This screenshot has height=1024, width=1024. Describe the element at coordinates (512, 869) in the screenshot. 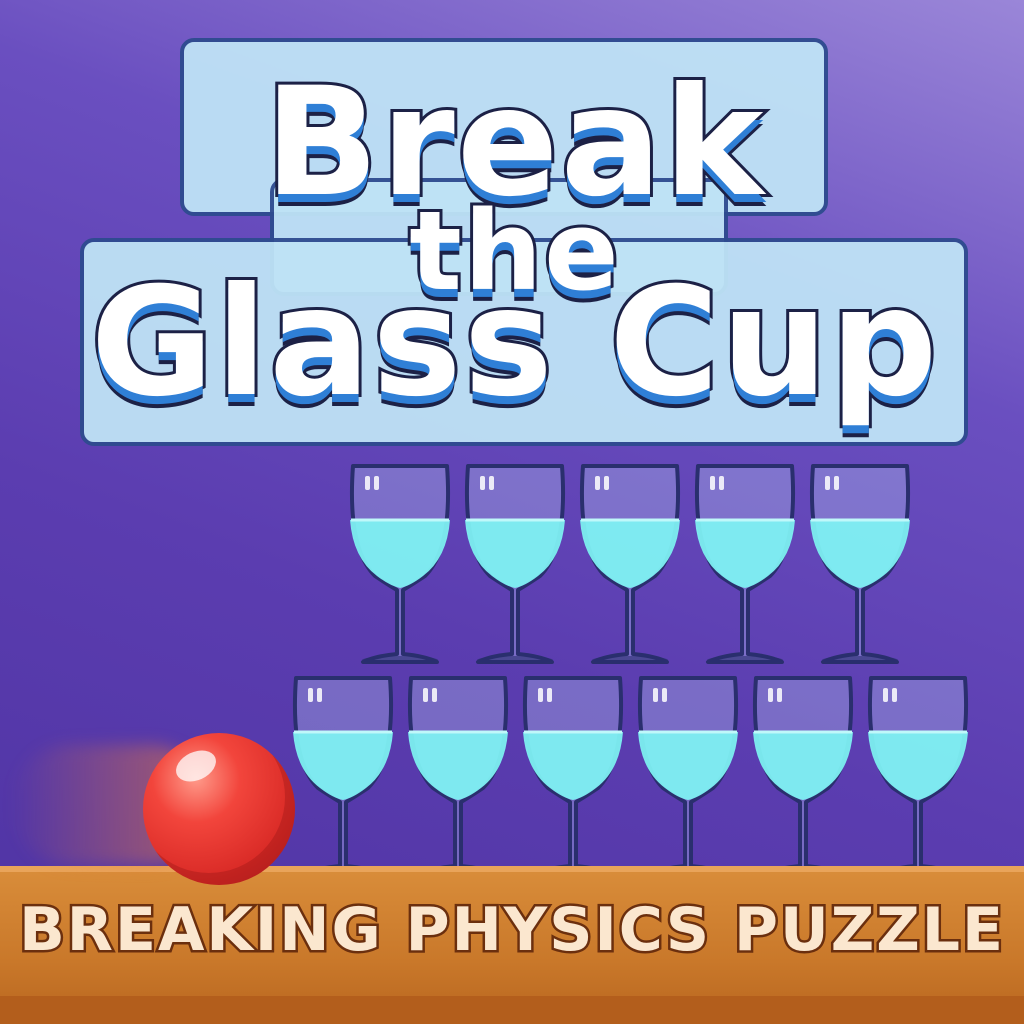

I see `floor-edge` at that location.